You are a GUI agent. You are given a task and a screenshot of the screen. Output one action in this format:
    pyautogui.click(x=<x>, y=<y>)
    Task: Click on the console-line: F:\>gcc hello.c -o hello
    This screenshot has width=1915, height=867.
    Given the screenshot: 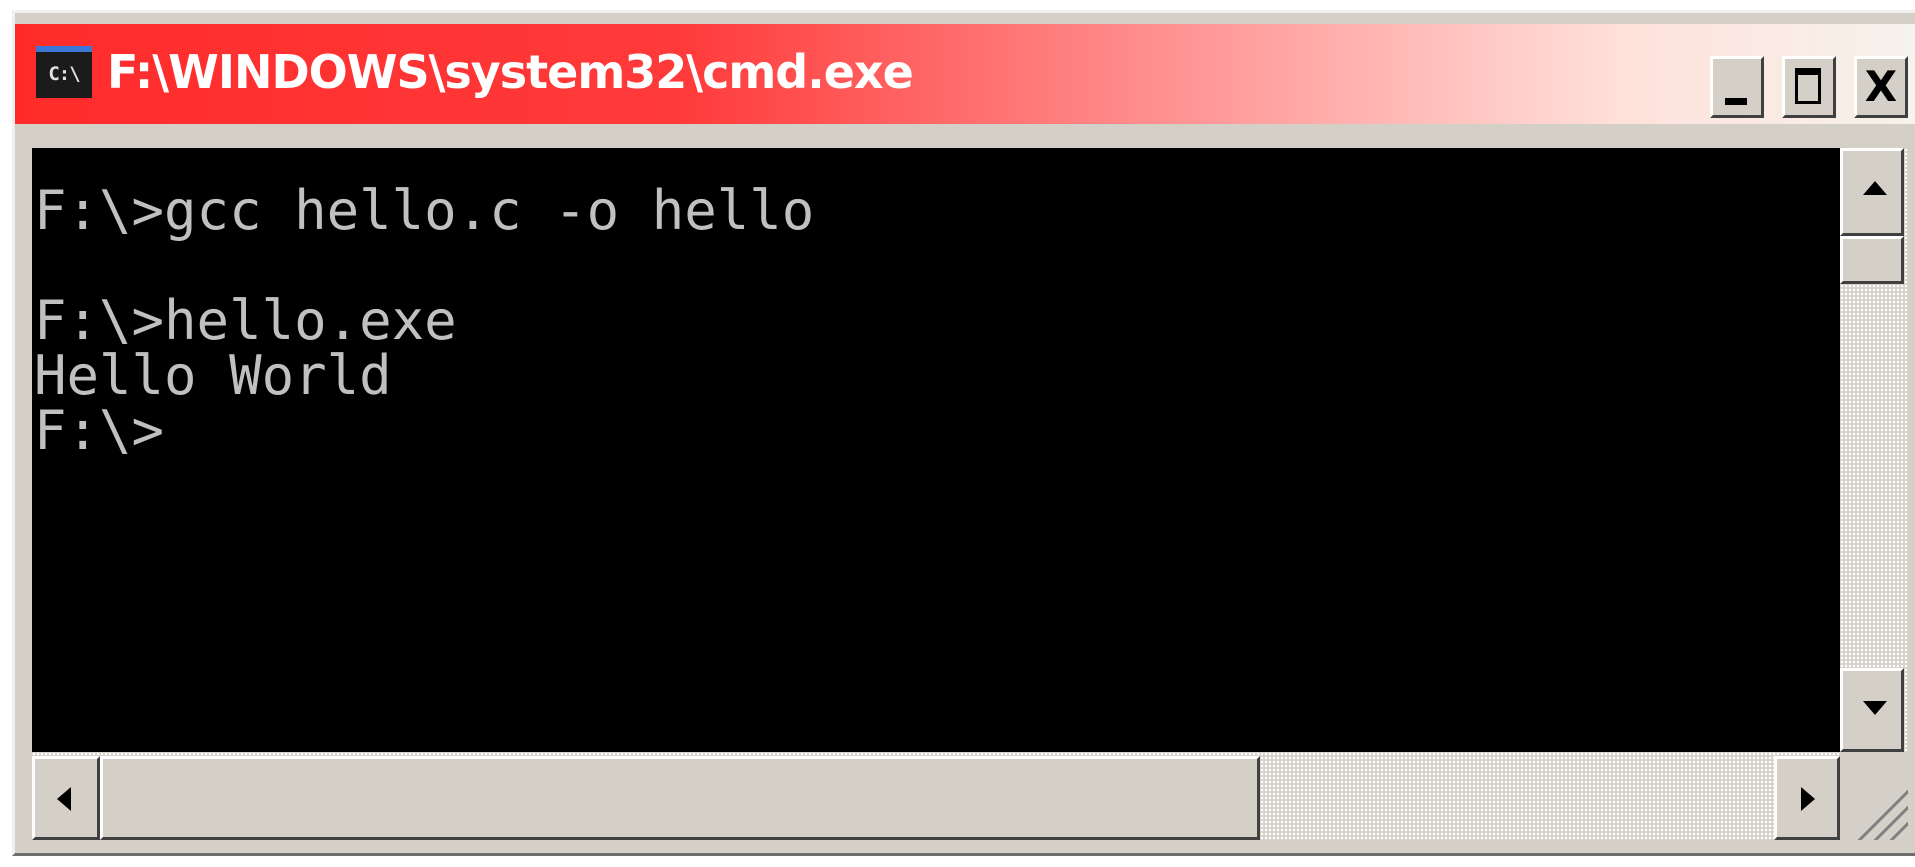 What is the action you would take?
    pyautogui.click(x=424, y=210)
    